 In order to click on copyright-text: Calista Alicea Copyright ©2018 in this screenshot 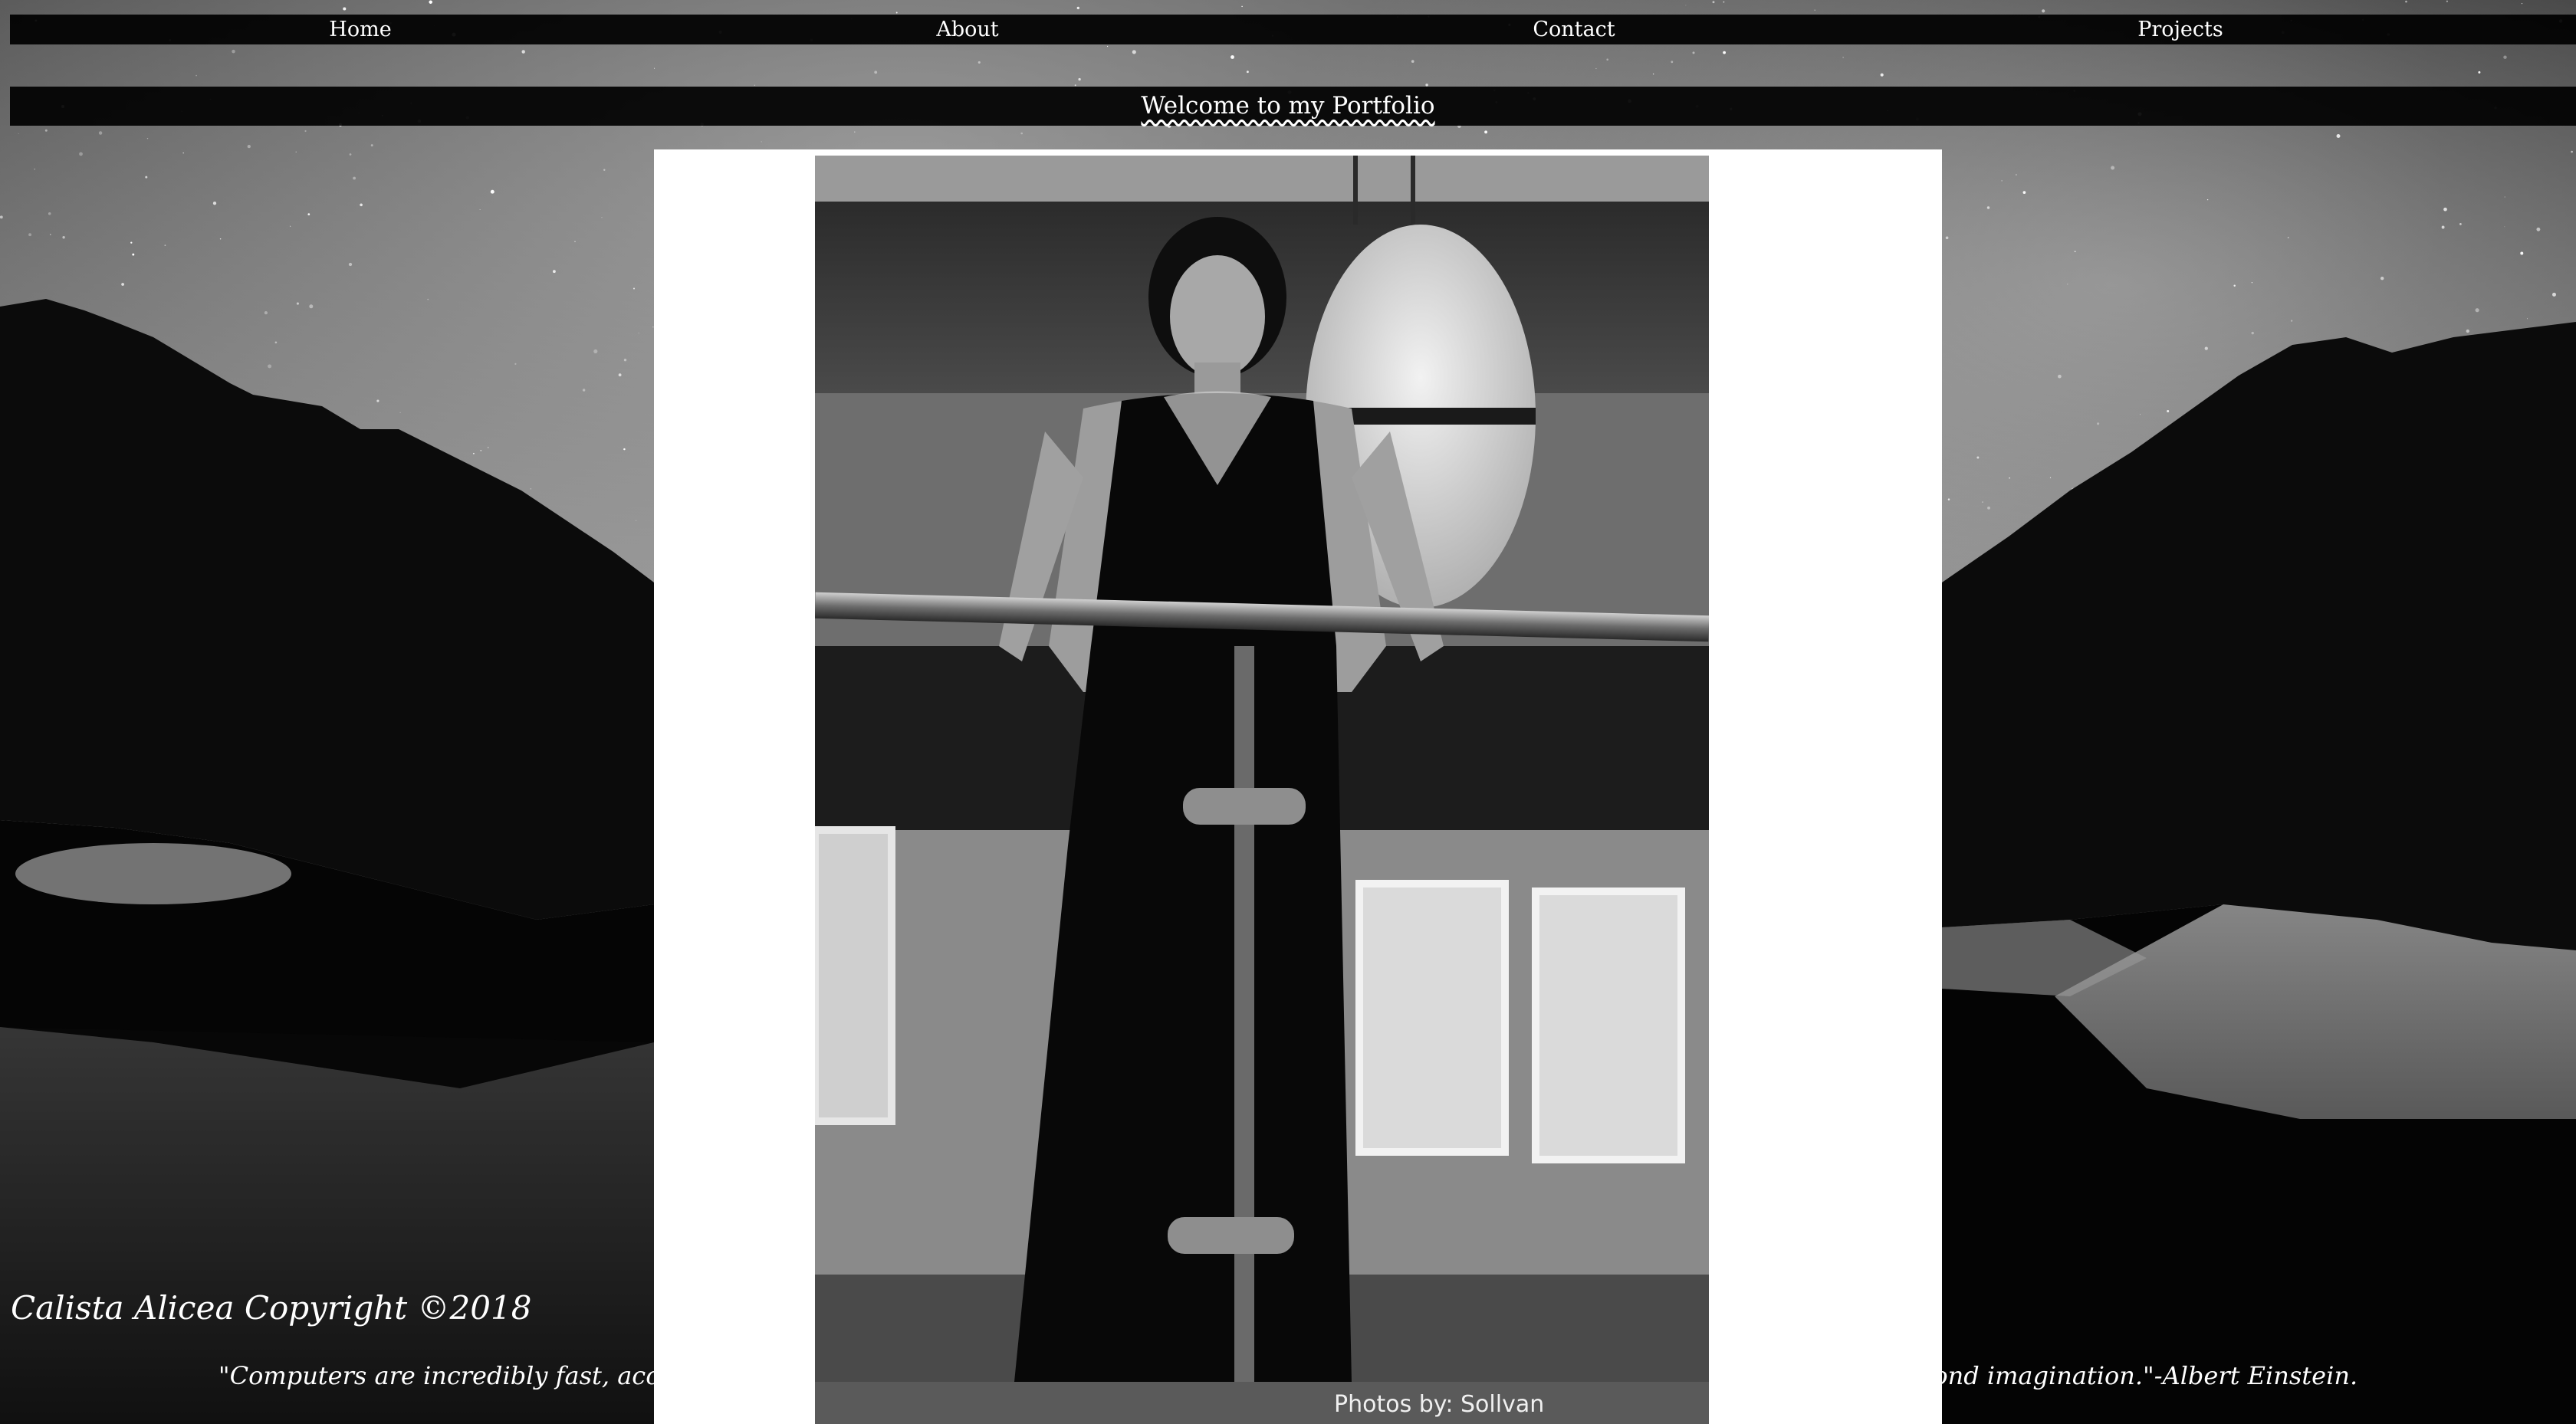, I will do `click(271, 1308)`.